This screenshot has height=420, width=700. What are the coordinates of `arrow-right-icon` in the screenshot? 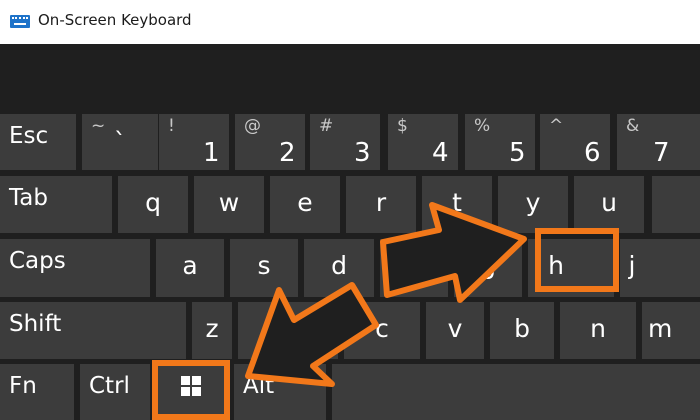 It's located at (453, 252).